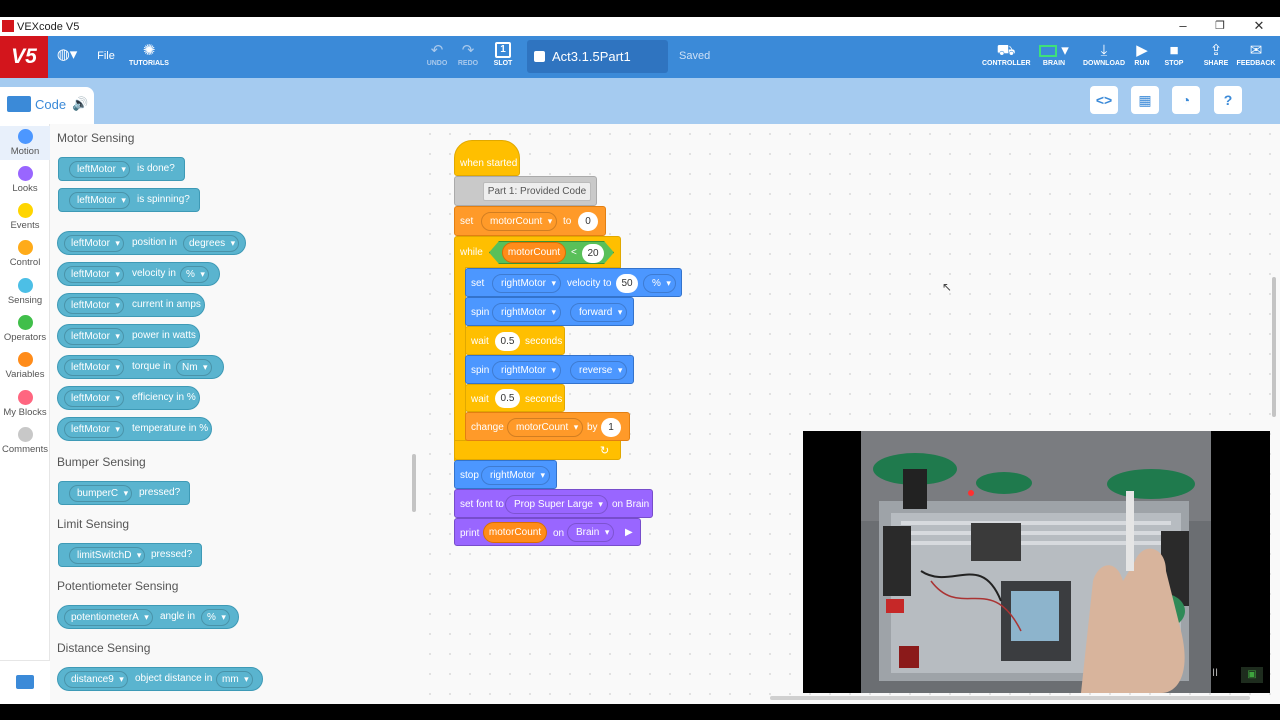 The image size is (1280, 720). I want to click on category-sensing: Sensing, so click(25, 292).